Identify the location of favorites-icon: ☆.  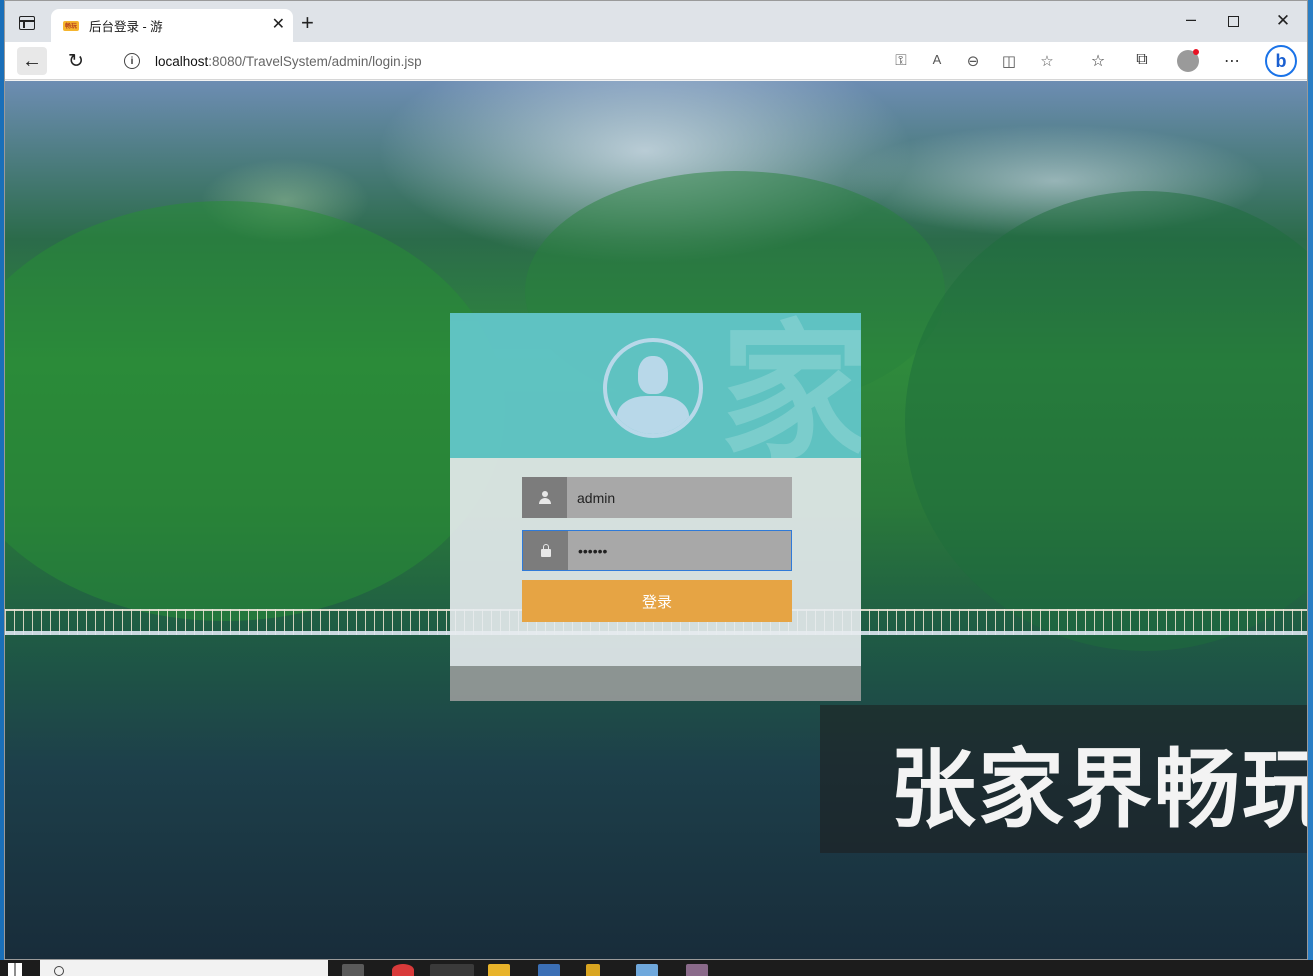
(1098, 61).